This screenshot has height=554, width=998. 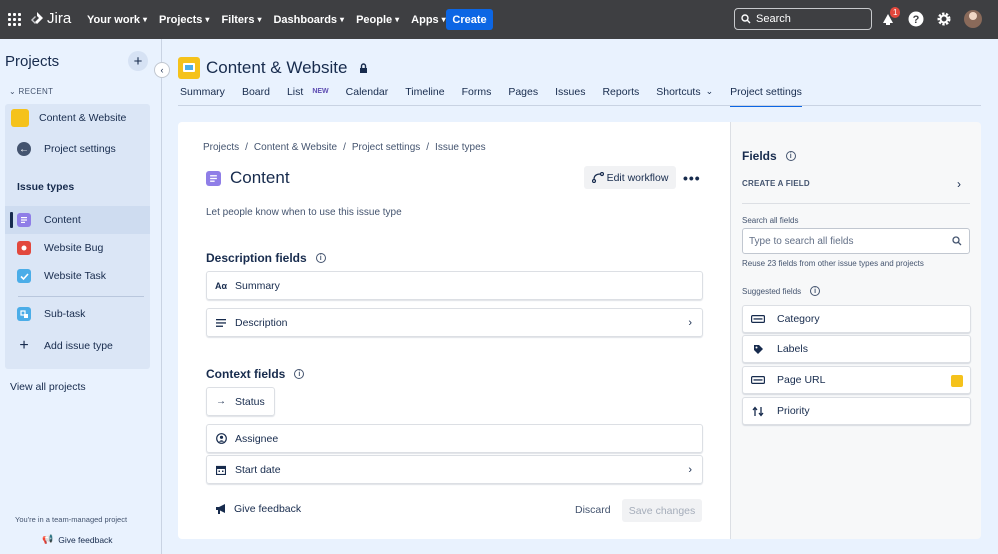 What do you see at coordinates (776, 183) in the screenshot?
I see `create-field-link: CREATE A FIELD` at bounding box center [776, 183].